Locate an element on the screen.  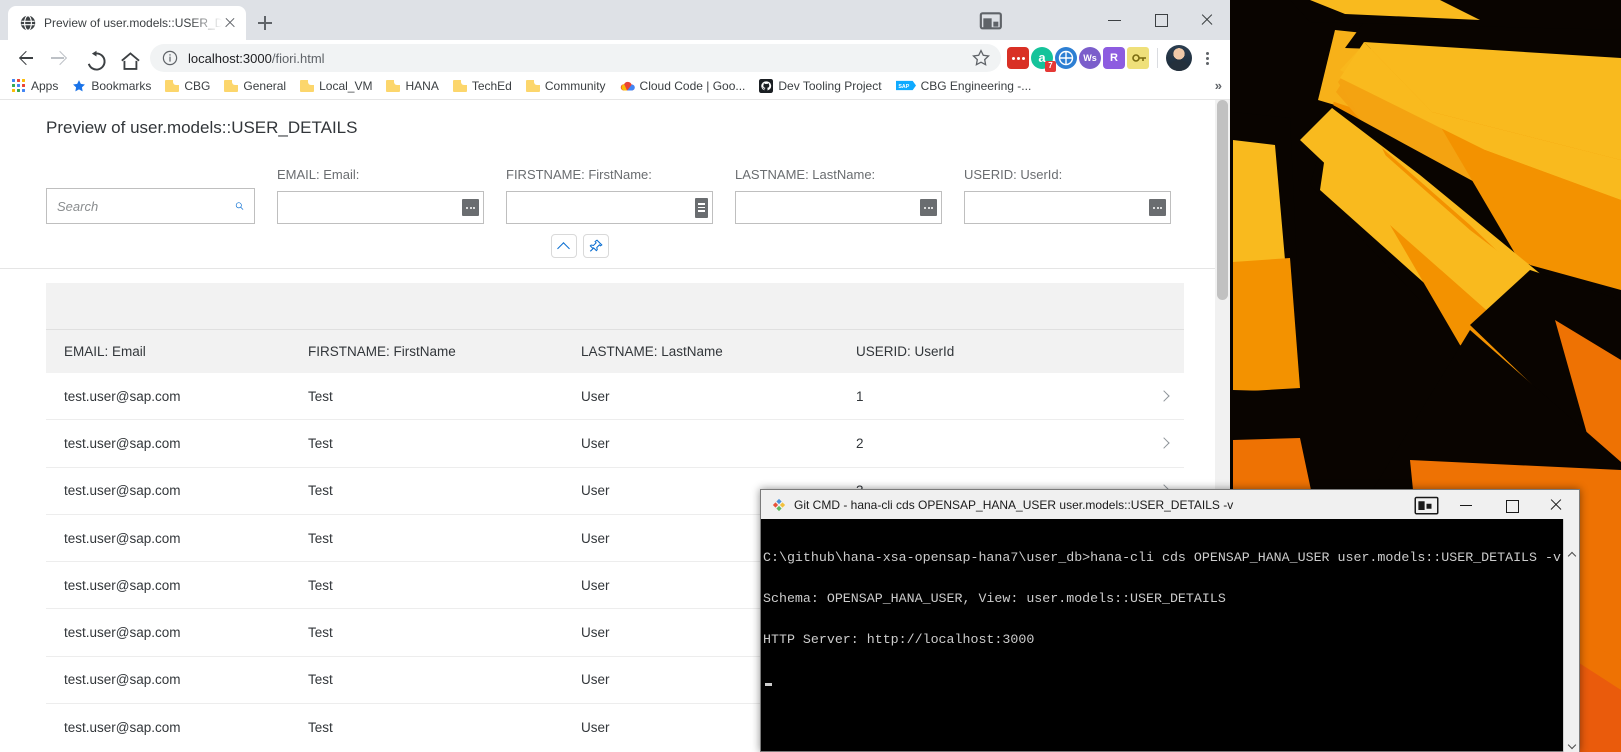
bookmark-community: Community is located at coordinates (566, 86).